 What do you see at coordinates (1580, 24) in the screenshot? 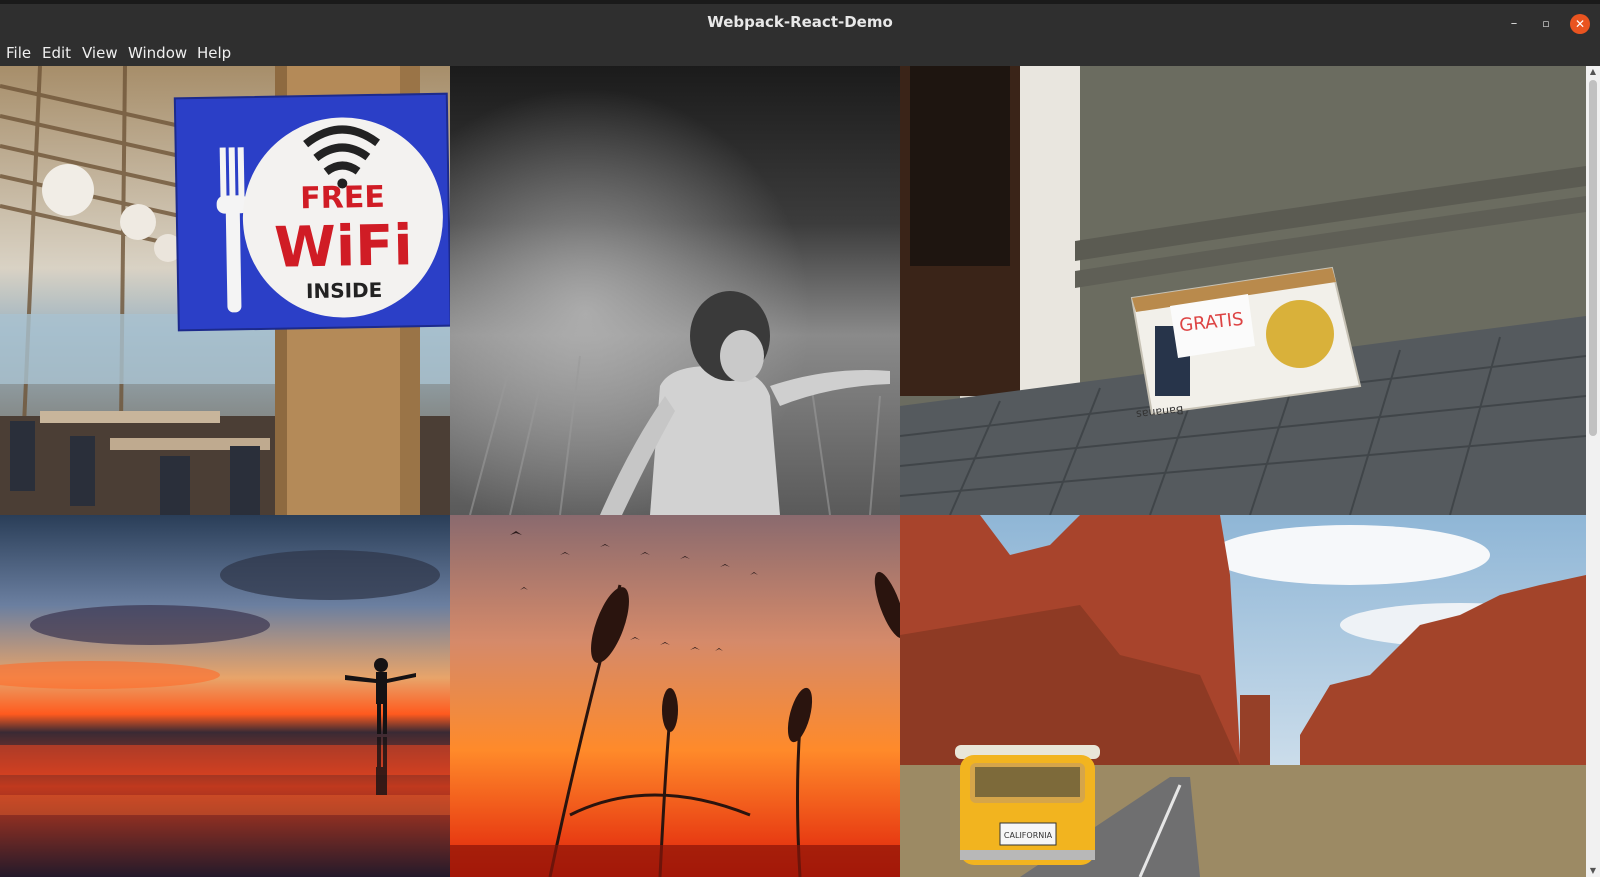
I see `close-button: ✕` at bounding box center [1580, 24].